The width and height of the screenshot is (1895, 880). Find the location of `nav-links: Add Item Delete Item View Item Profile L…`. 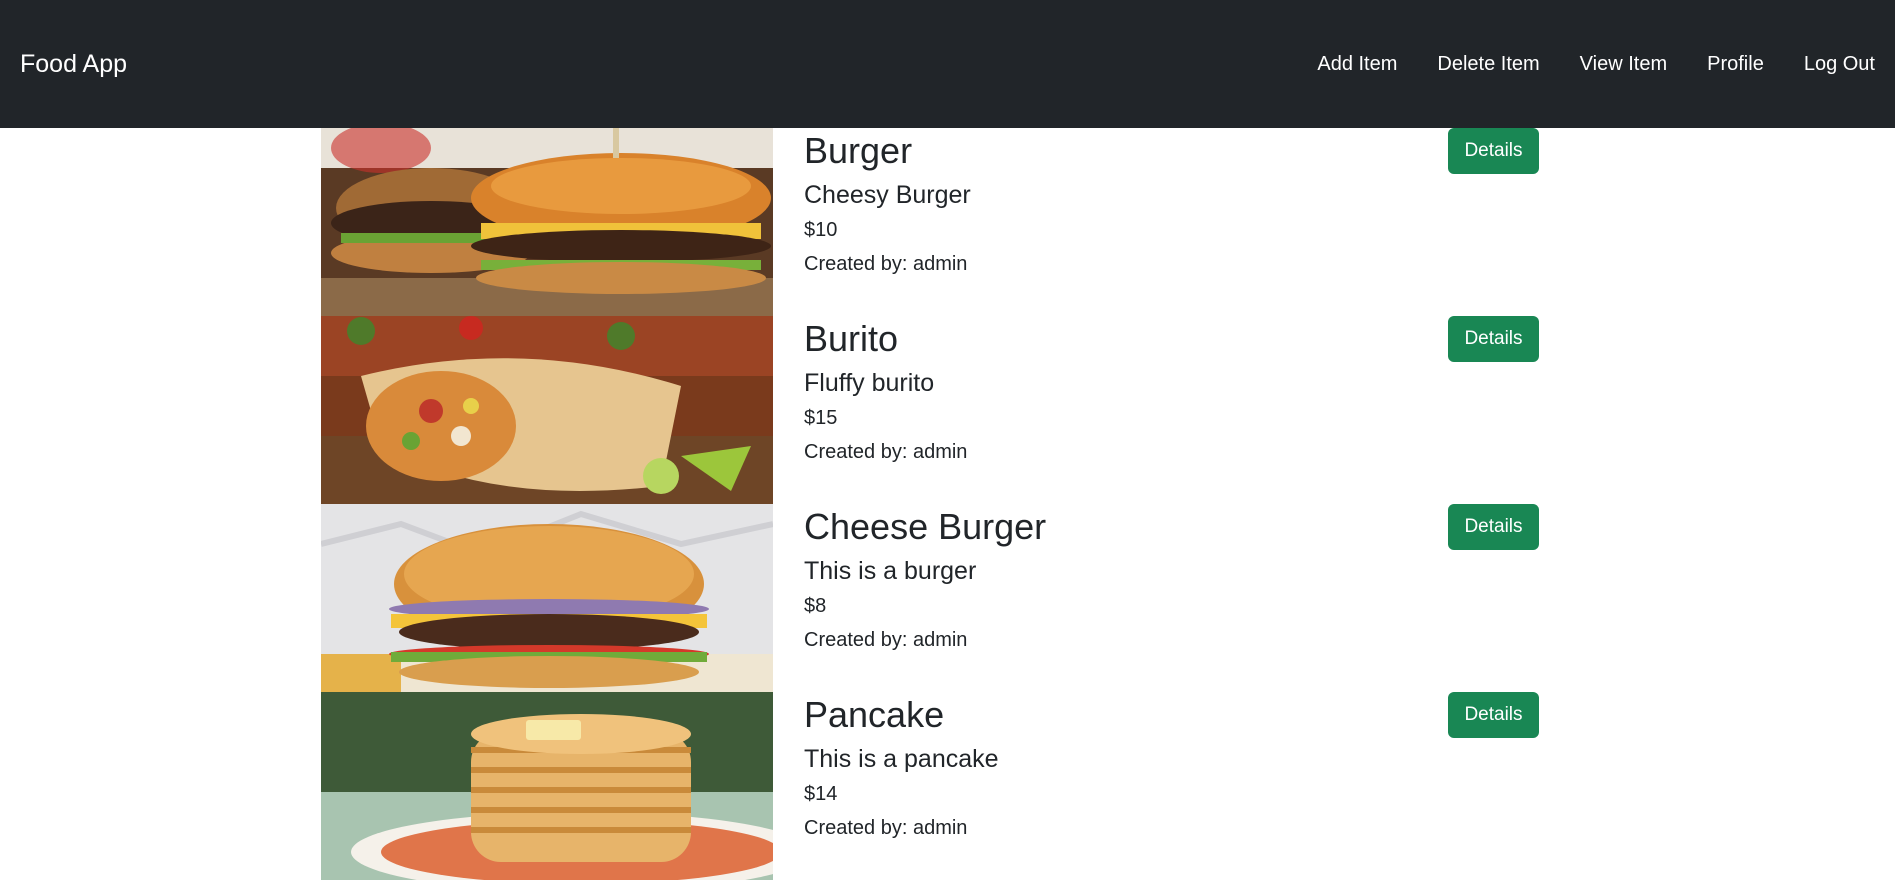

nav-links: Add Item Delete Item View Item Profile L… is located at coordinates (1576, 64).